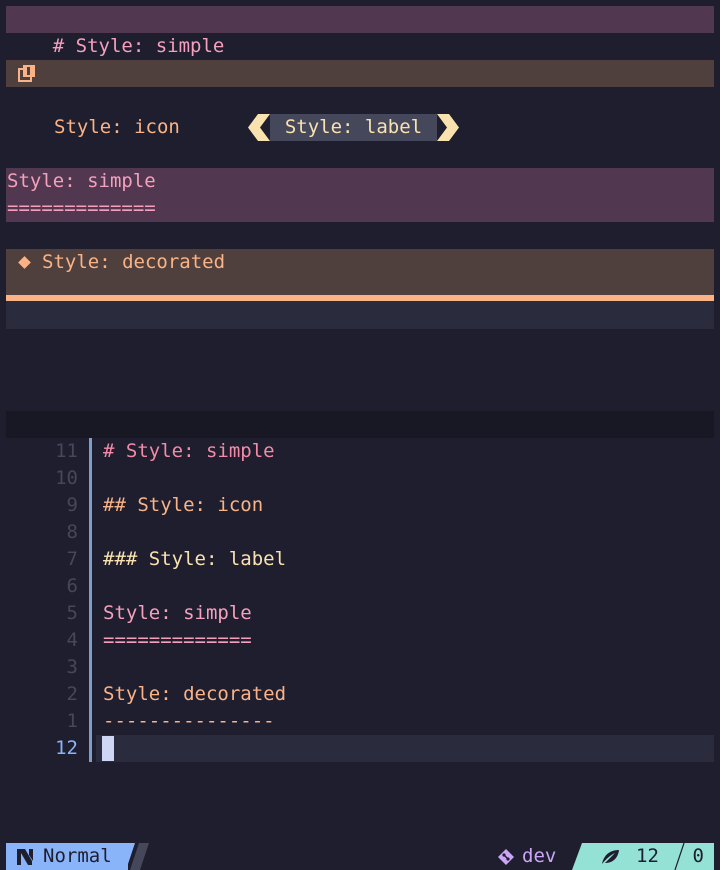 The height and width of the screenshot is (870, 720). Describe the element at coordinates (72, 640) in the screenshot. I see `line-number: 4` at that location.